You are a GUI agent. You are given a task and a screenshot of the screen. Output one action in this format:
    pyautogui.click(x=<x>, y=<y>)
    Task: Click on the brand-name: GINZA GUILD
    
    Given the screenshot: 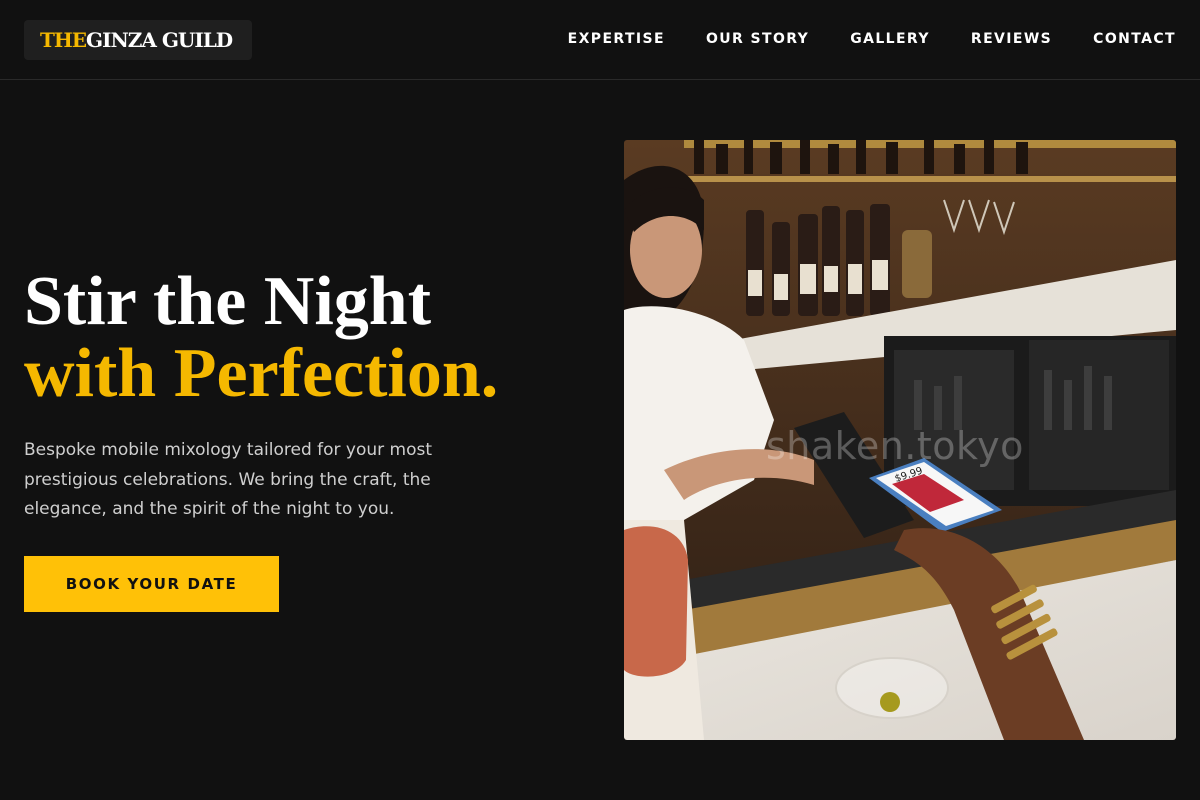 What is the action you would take?
    pyautogui.click(x=159, y=40)
    